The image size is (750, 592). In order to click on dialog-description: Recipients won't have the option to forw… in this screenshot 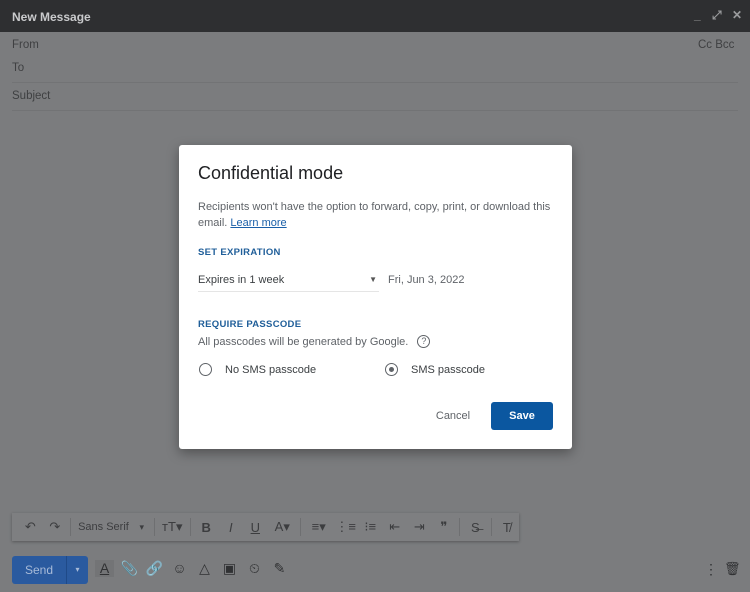, I will do `click(375, 215)`.